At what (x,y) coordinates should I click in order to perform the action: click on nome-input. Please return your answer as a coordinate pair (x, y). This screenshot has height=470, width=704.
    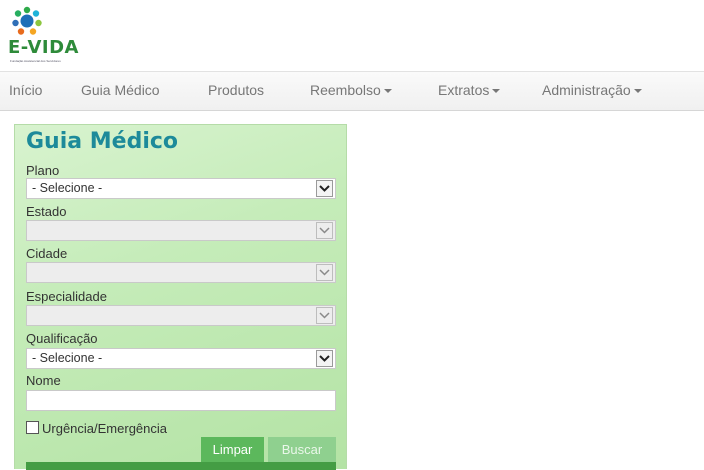
    Looking at the image, I should click on (181, 400).